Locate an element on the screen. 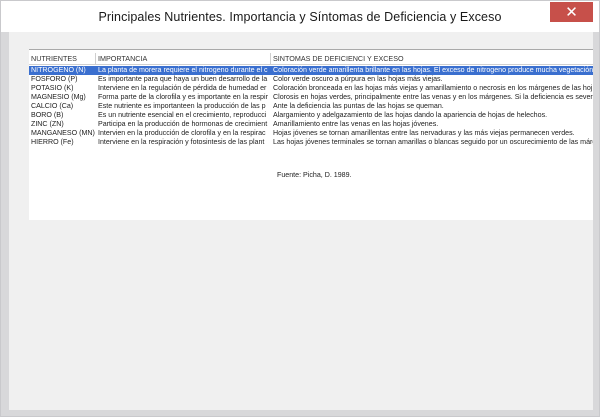  close-icon: ✕ is located at coordinates (571, 12).